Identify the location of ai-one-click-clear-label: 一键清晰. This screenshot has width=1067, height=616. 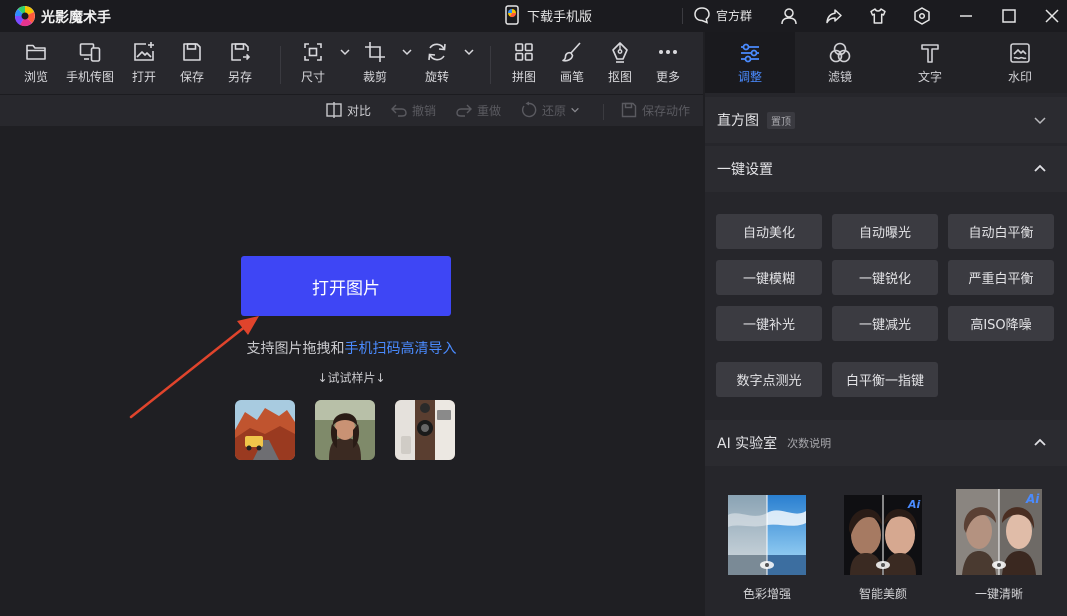
(998, 594).